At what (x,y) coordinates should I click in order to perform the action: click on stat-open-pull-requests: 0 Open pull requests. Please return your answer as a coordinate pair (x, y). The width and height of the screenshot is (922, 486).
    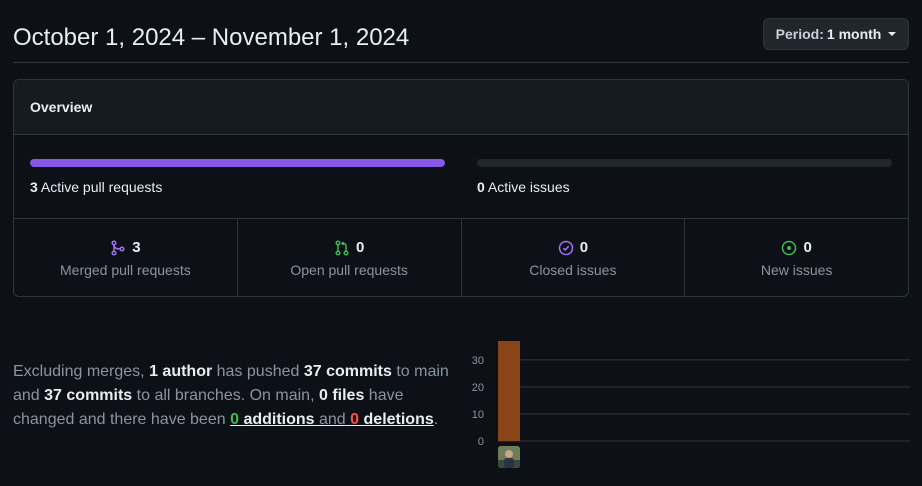
    Looking at the image, I should click on (350, 257).